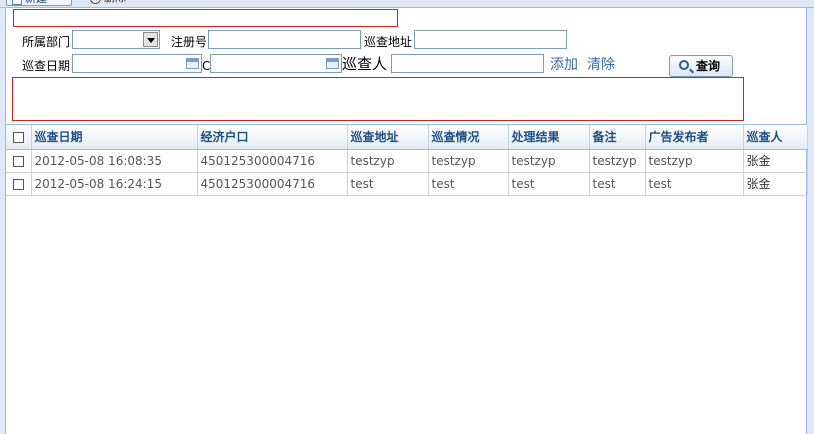 This screenshot has width=814, height=434. I want to click on date-label: 巡查日期, so click(46, 66).